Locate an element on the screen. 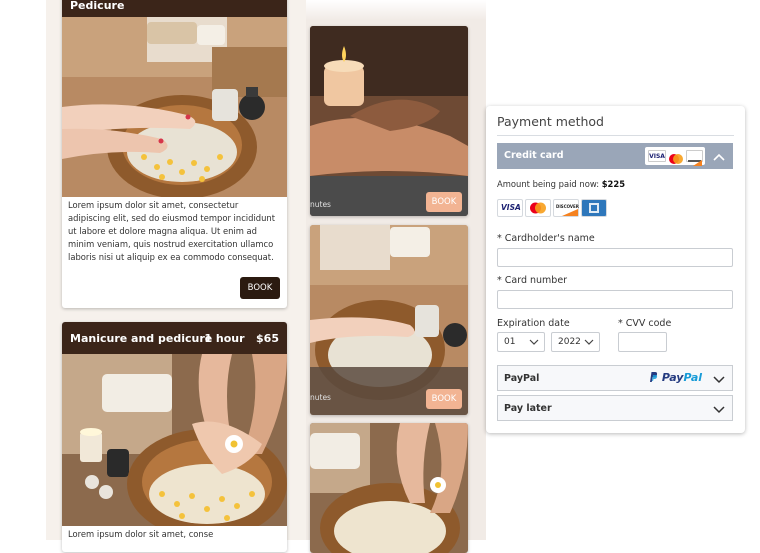 The height and width of the screenshot is (553, 760). amex-icon is located at coordinates (594, 208).